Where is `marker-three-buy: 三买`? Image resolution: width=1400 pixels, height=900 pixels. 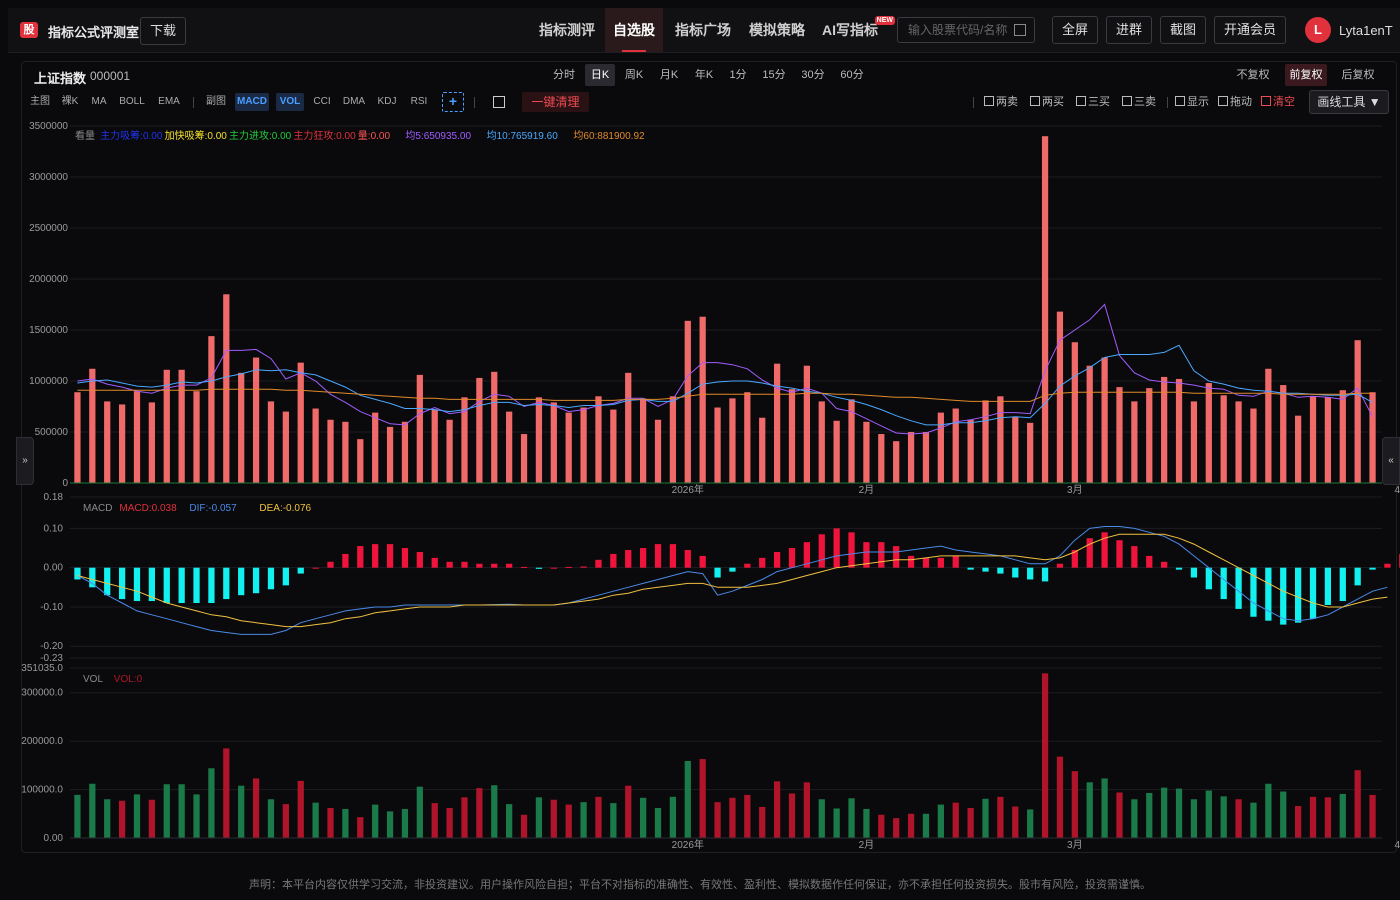
marker-three-buy: 三买 is located at coordinates (1093, 102).